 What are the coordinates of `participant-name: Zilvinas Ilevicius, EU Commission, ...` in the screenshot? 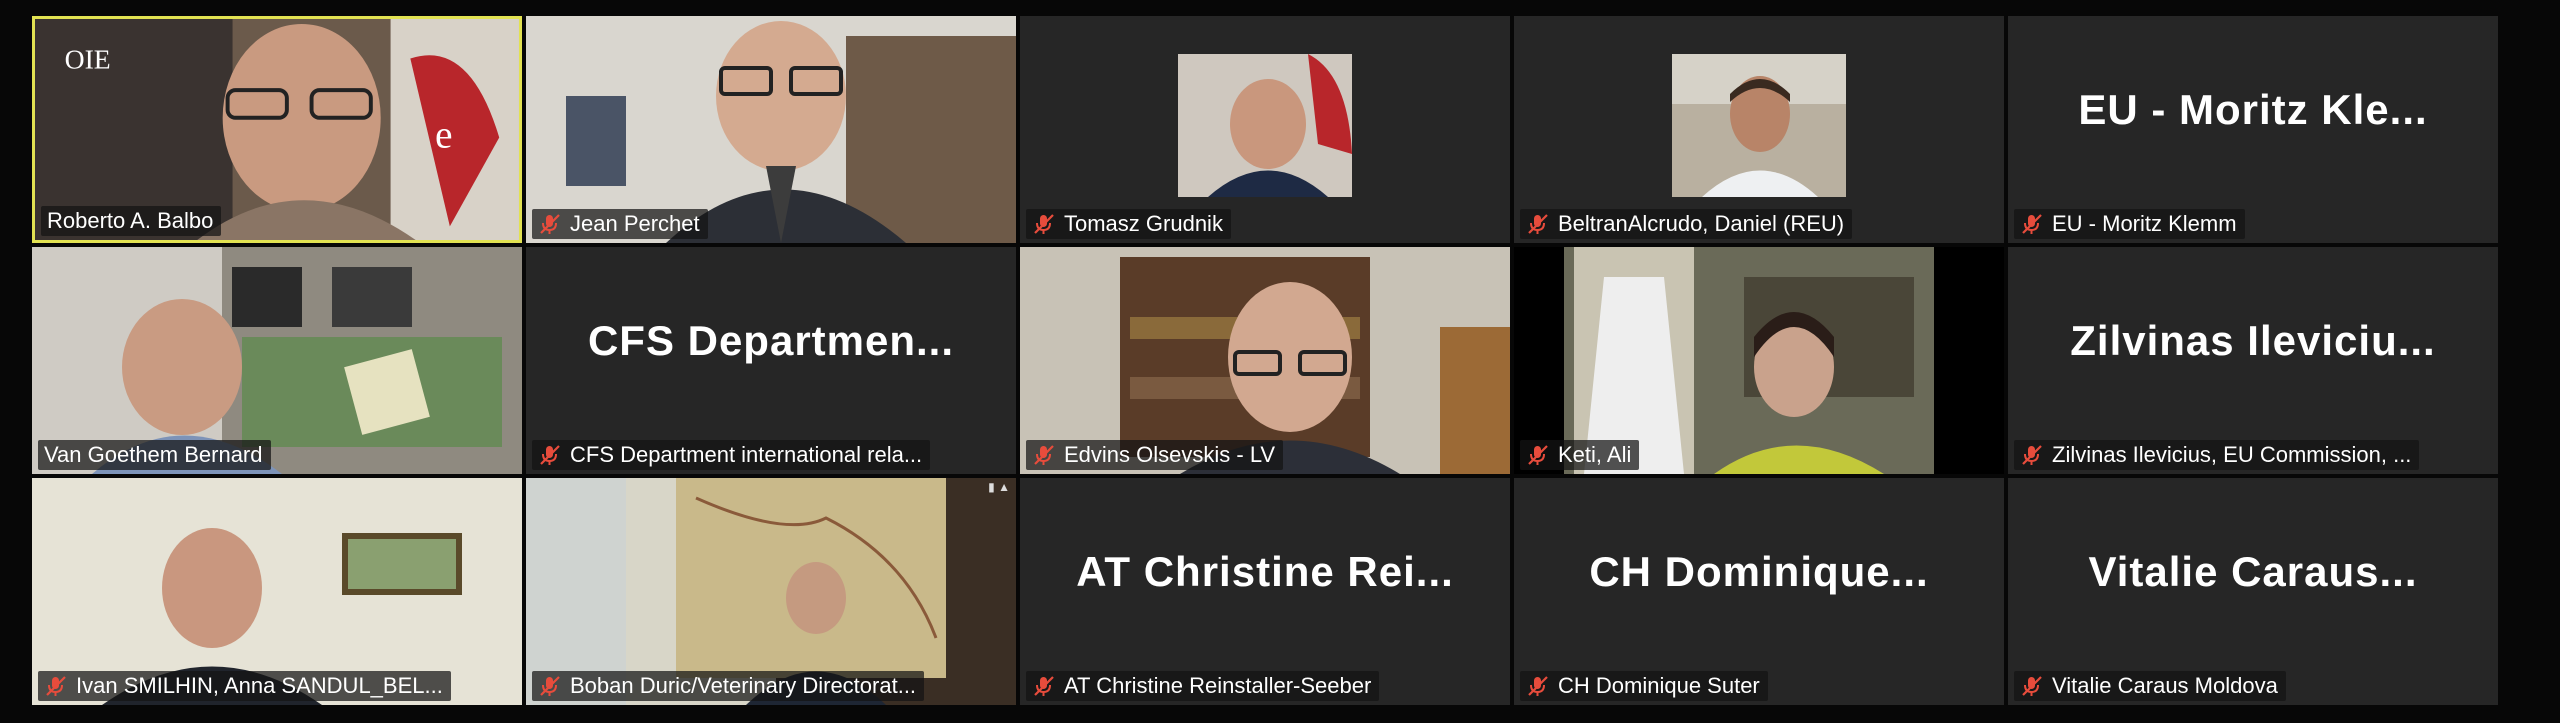 It's located at (2232, 454).